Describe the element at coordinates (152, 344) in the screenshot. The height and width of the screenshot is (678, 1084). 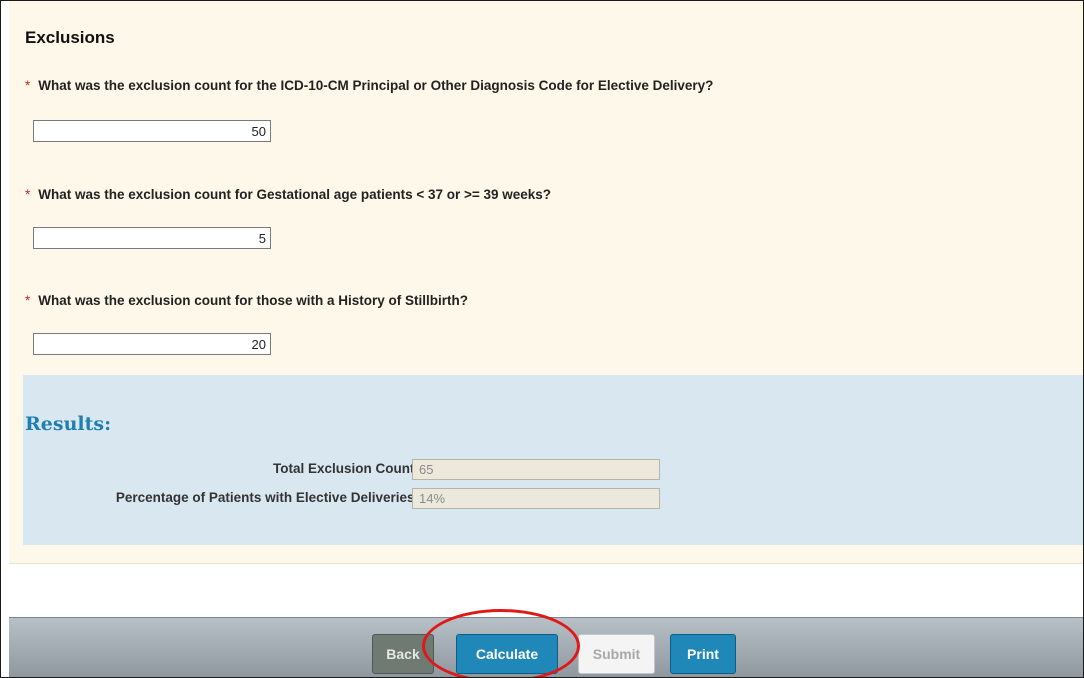
I see `stillbirth-count-input` at that location.